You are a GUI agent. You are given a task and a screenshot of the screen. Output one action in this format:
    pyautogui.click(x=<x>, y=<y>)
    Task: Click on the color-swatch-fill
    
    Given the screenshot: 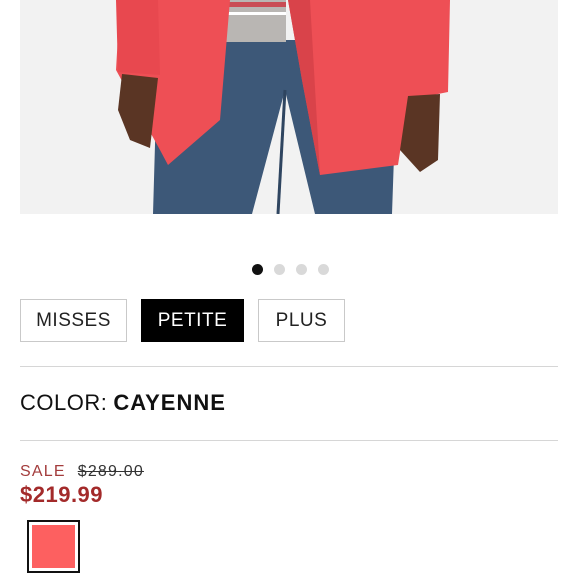 What is the action you would take?
    pyautogui.click(x=53, y=546)
    